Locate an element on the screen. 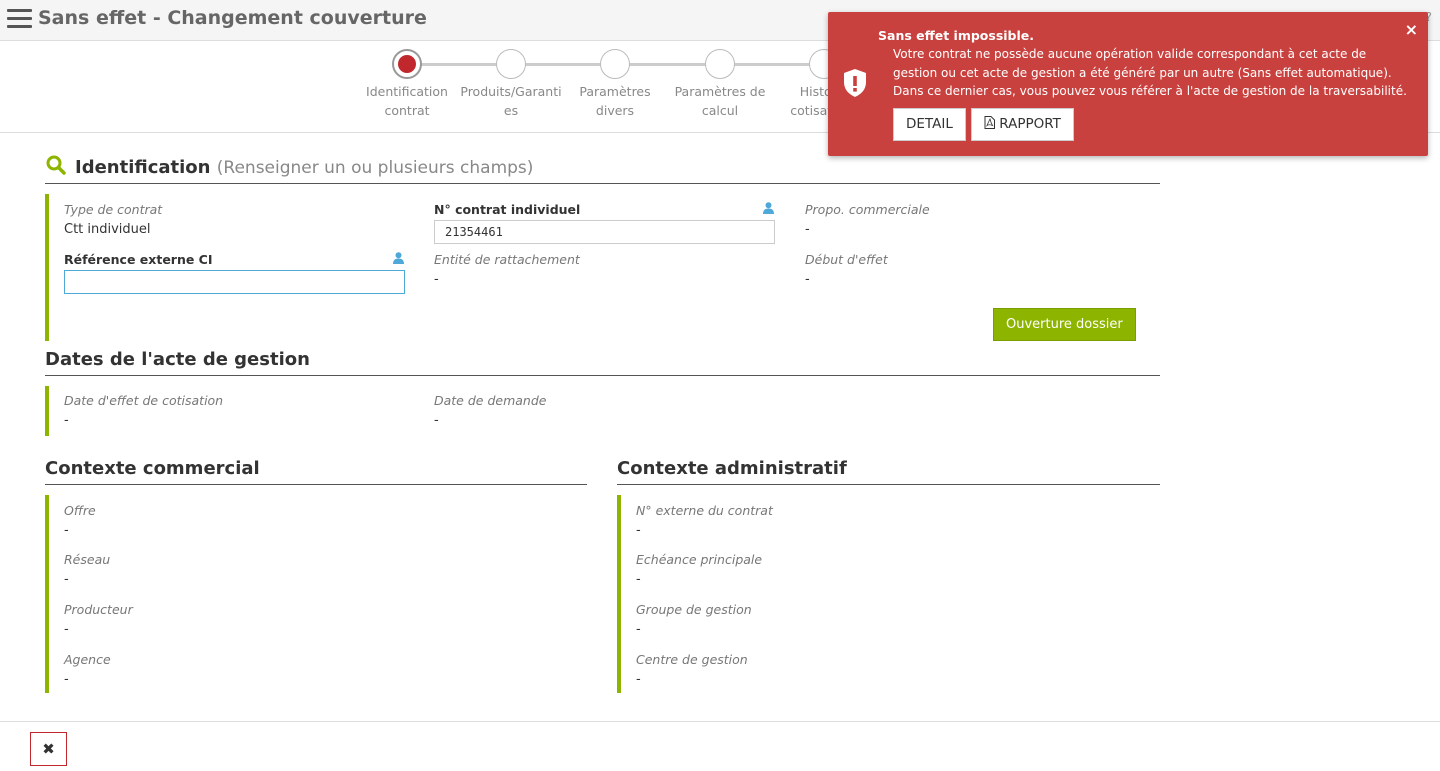  date-demande-value: - is located at coordinates (436, 420).